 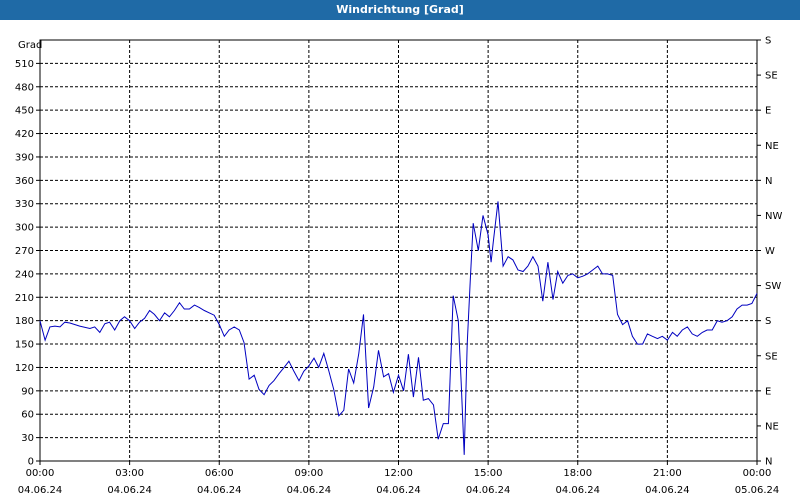 I want to click on y-tick-label: 180, so click(x=24, y=321).